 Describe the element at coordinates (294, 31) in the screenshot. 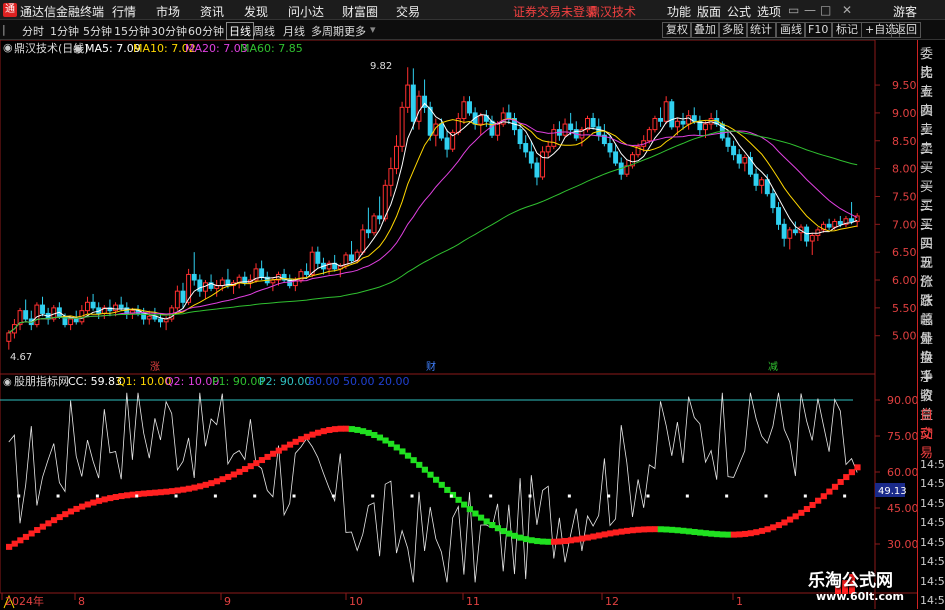

I see `period-tab-monthly: 月线` at that location.